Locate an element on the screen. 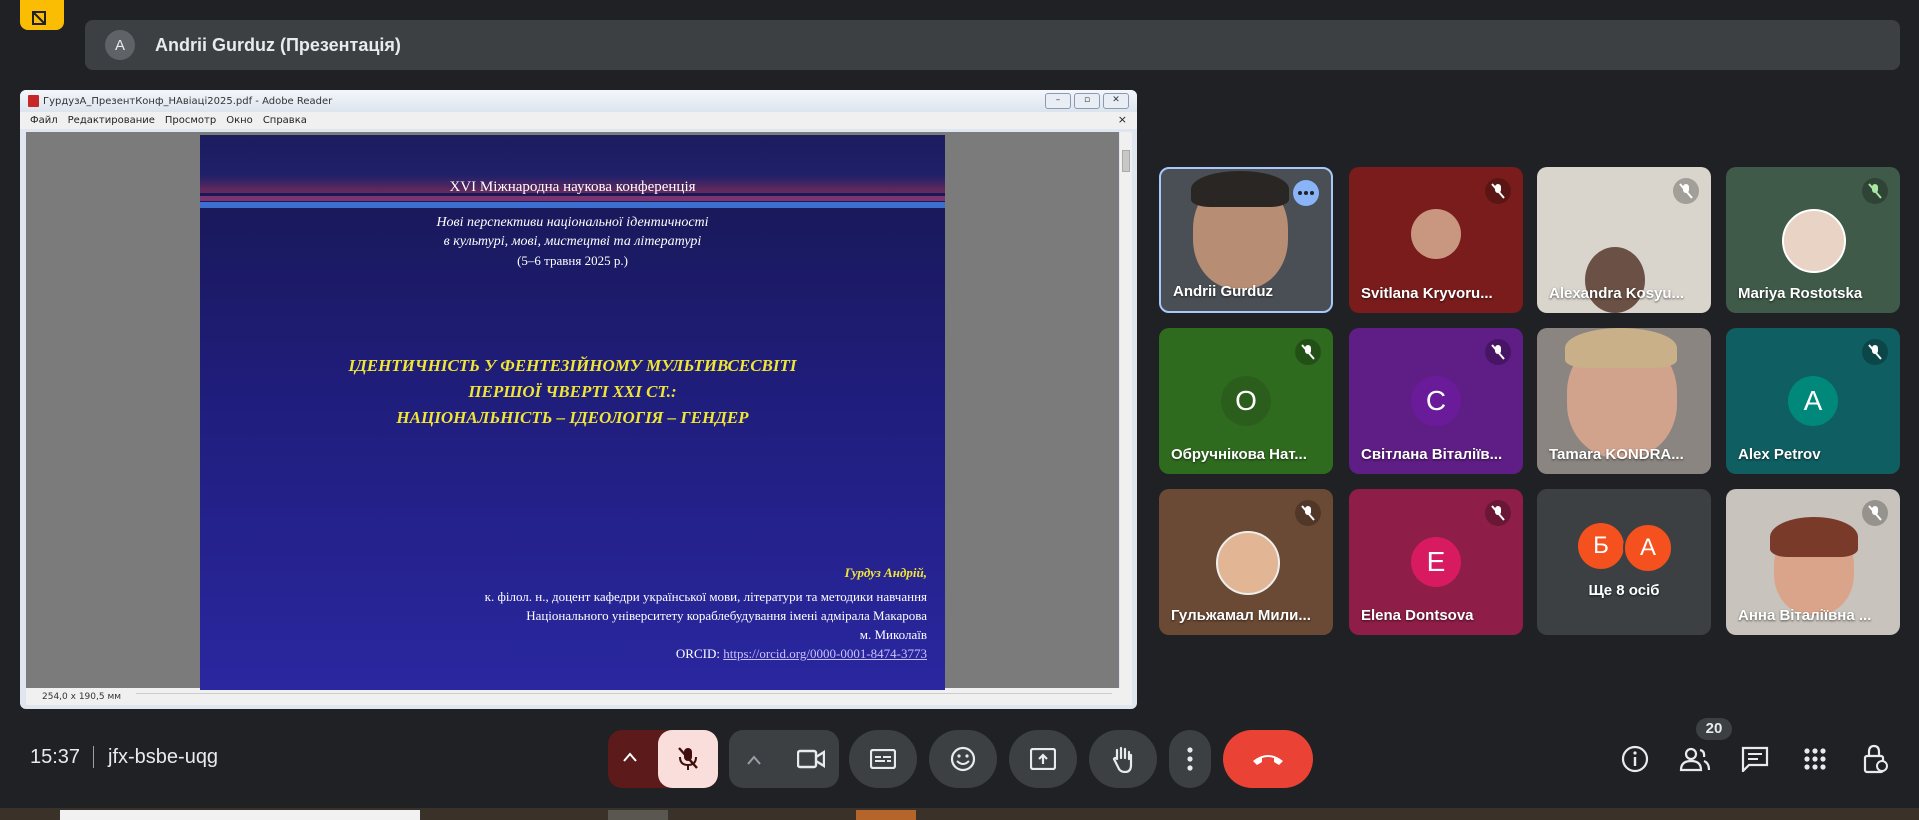 The height and width of the screenshot is (820, 1919). meeting-code: jfx-bsbe-uqg is located at coordinates (163, 757).